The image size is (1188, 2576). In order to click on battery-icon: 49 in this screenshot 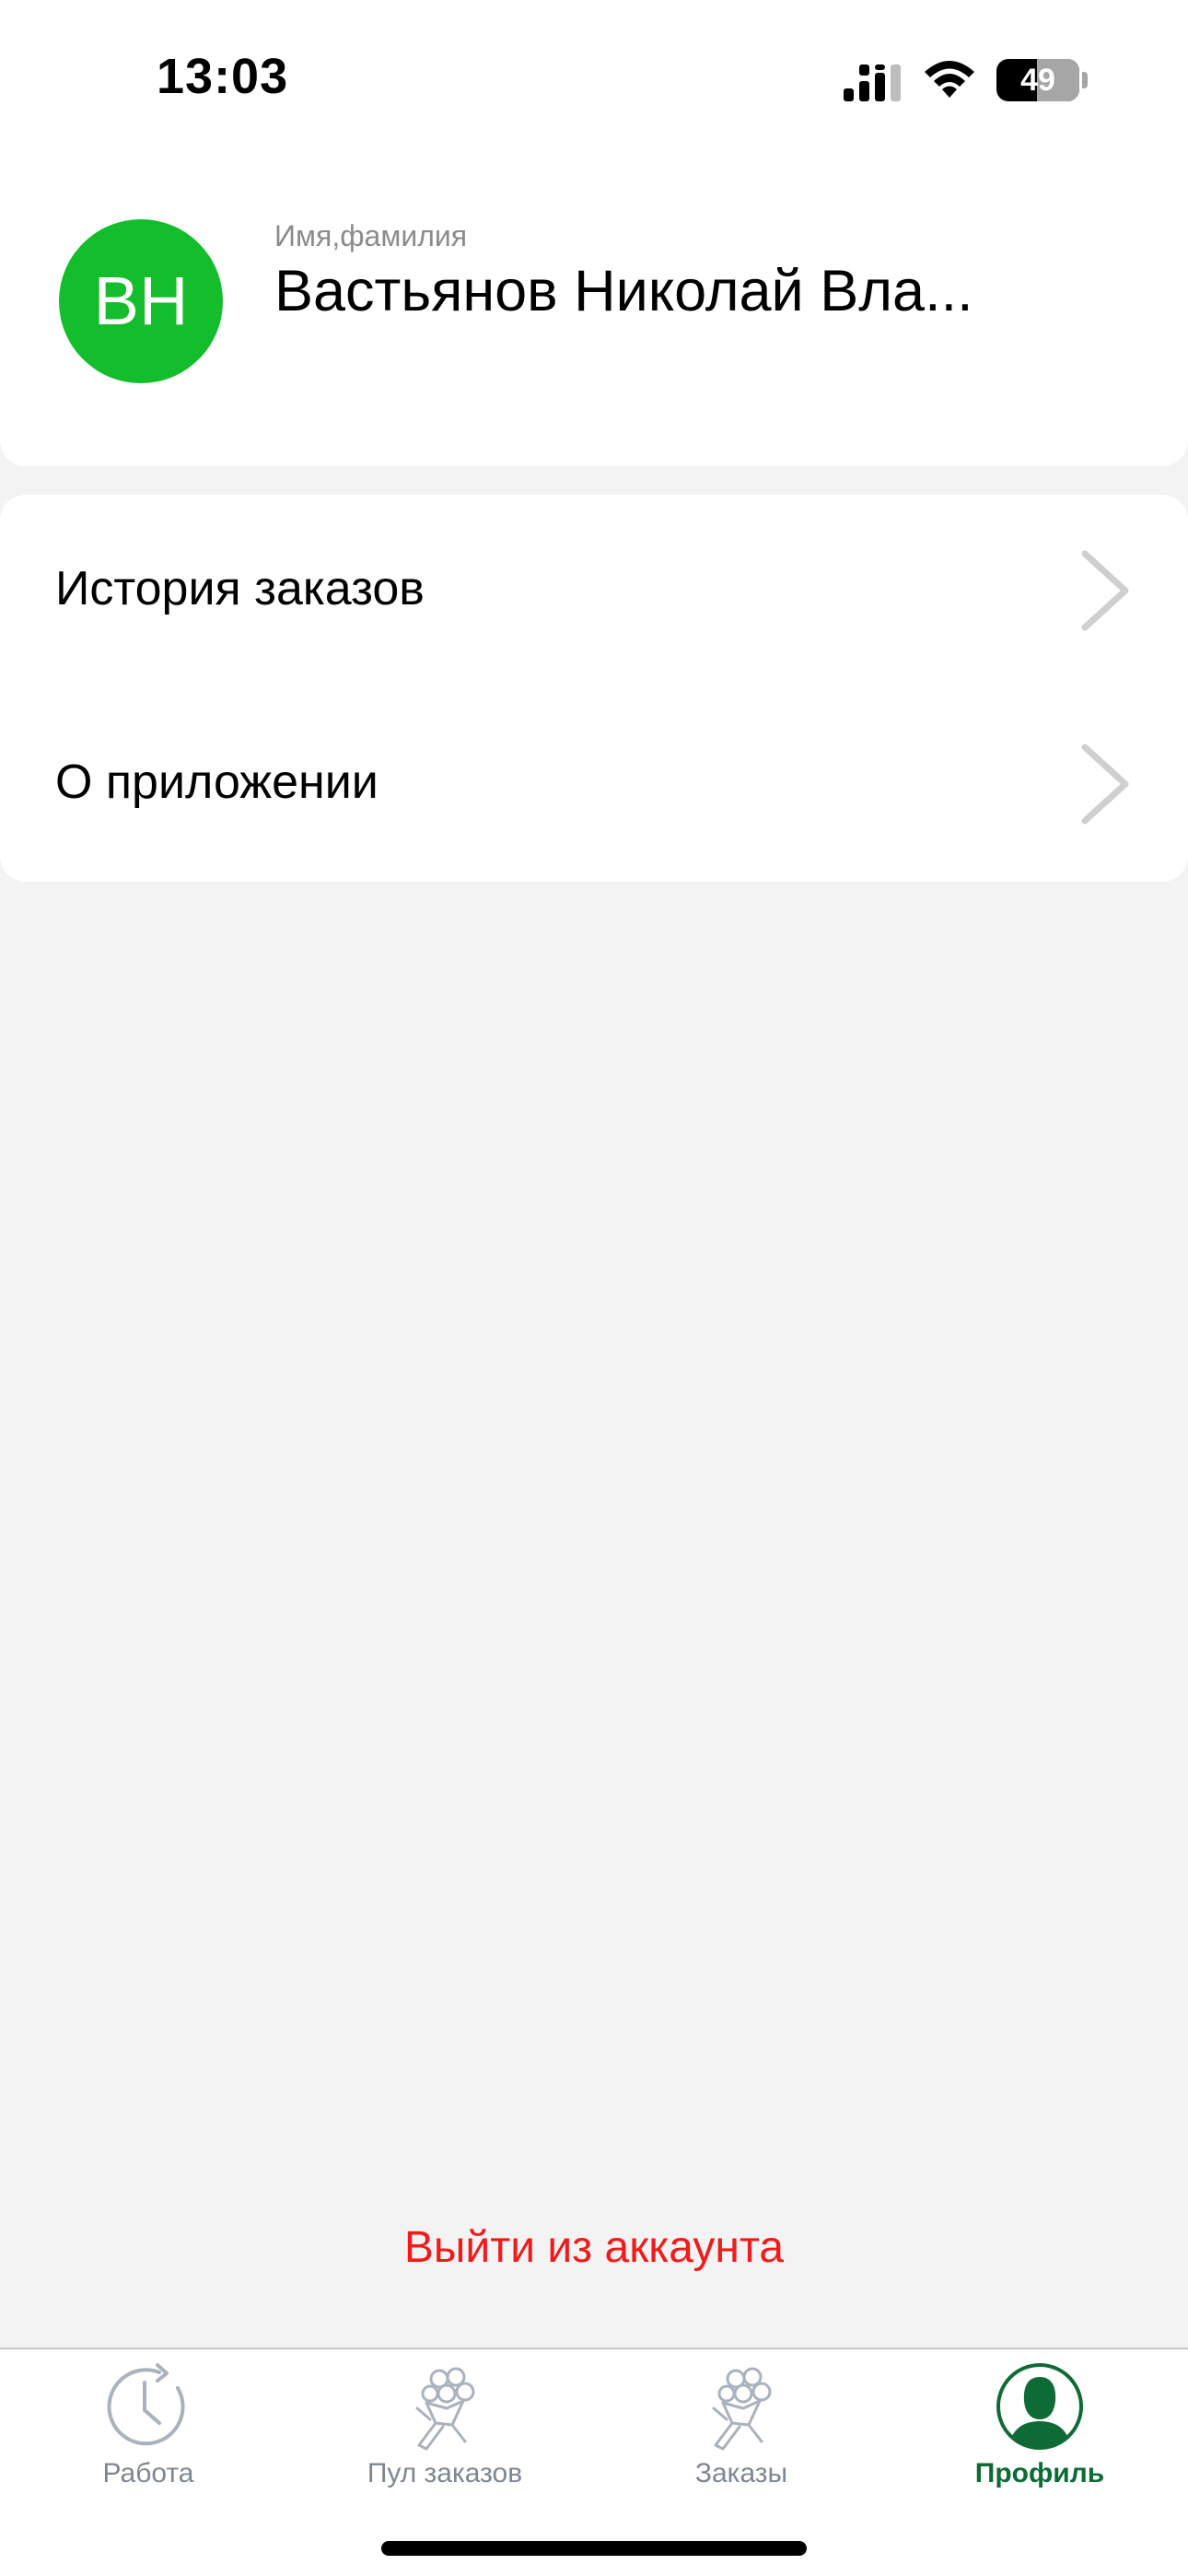, I will do `click(1037, 80)`.